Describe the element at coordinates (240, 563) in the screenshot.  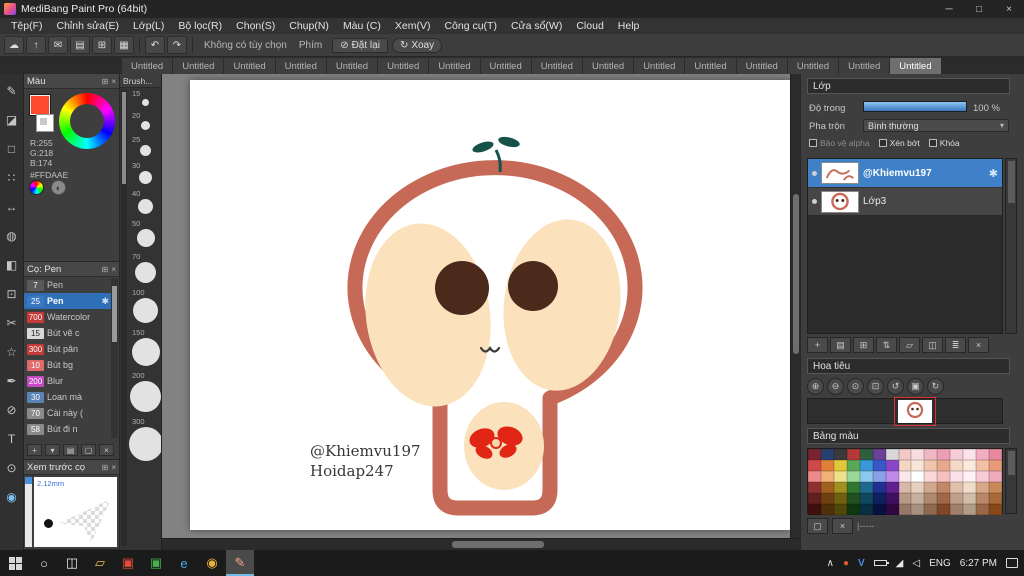
I see `medibang-paint-button: ✎` at that location.